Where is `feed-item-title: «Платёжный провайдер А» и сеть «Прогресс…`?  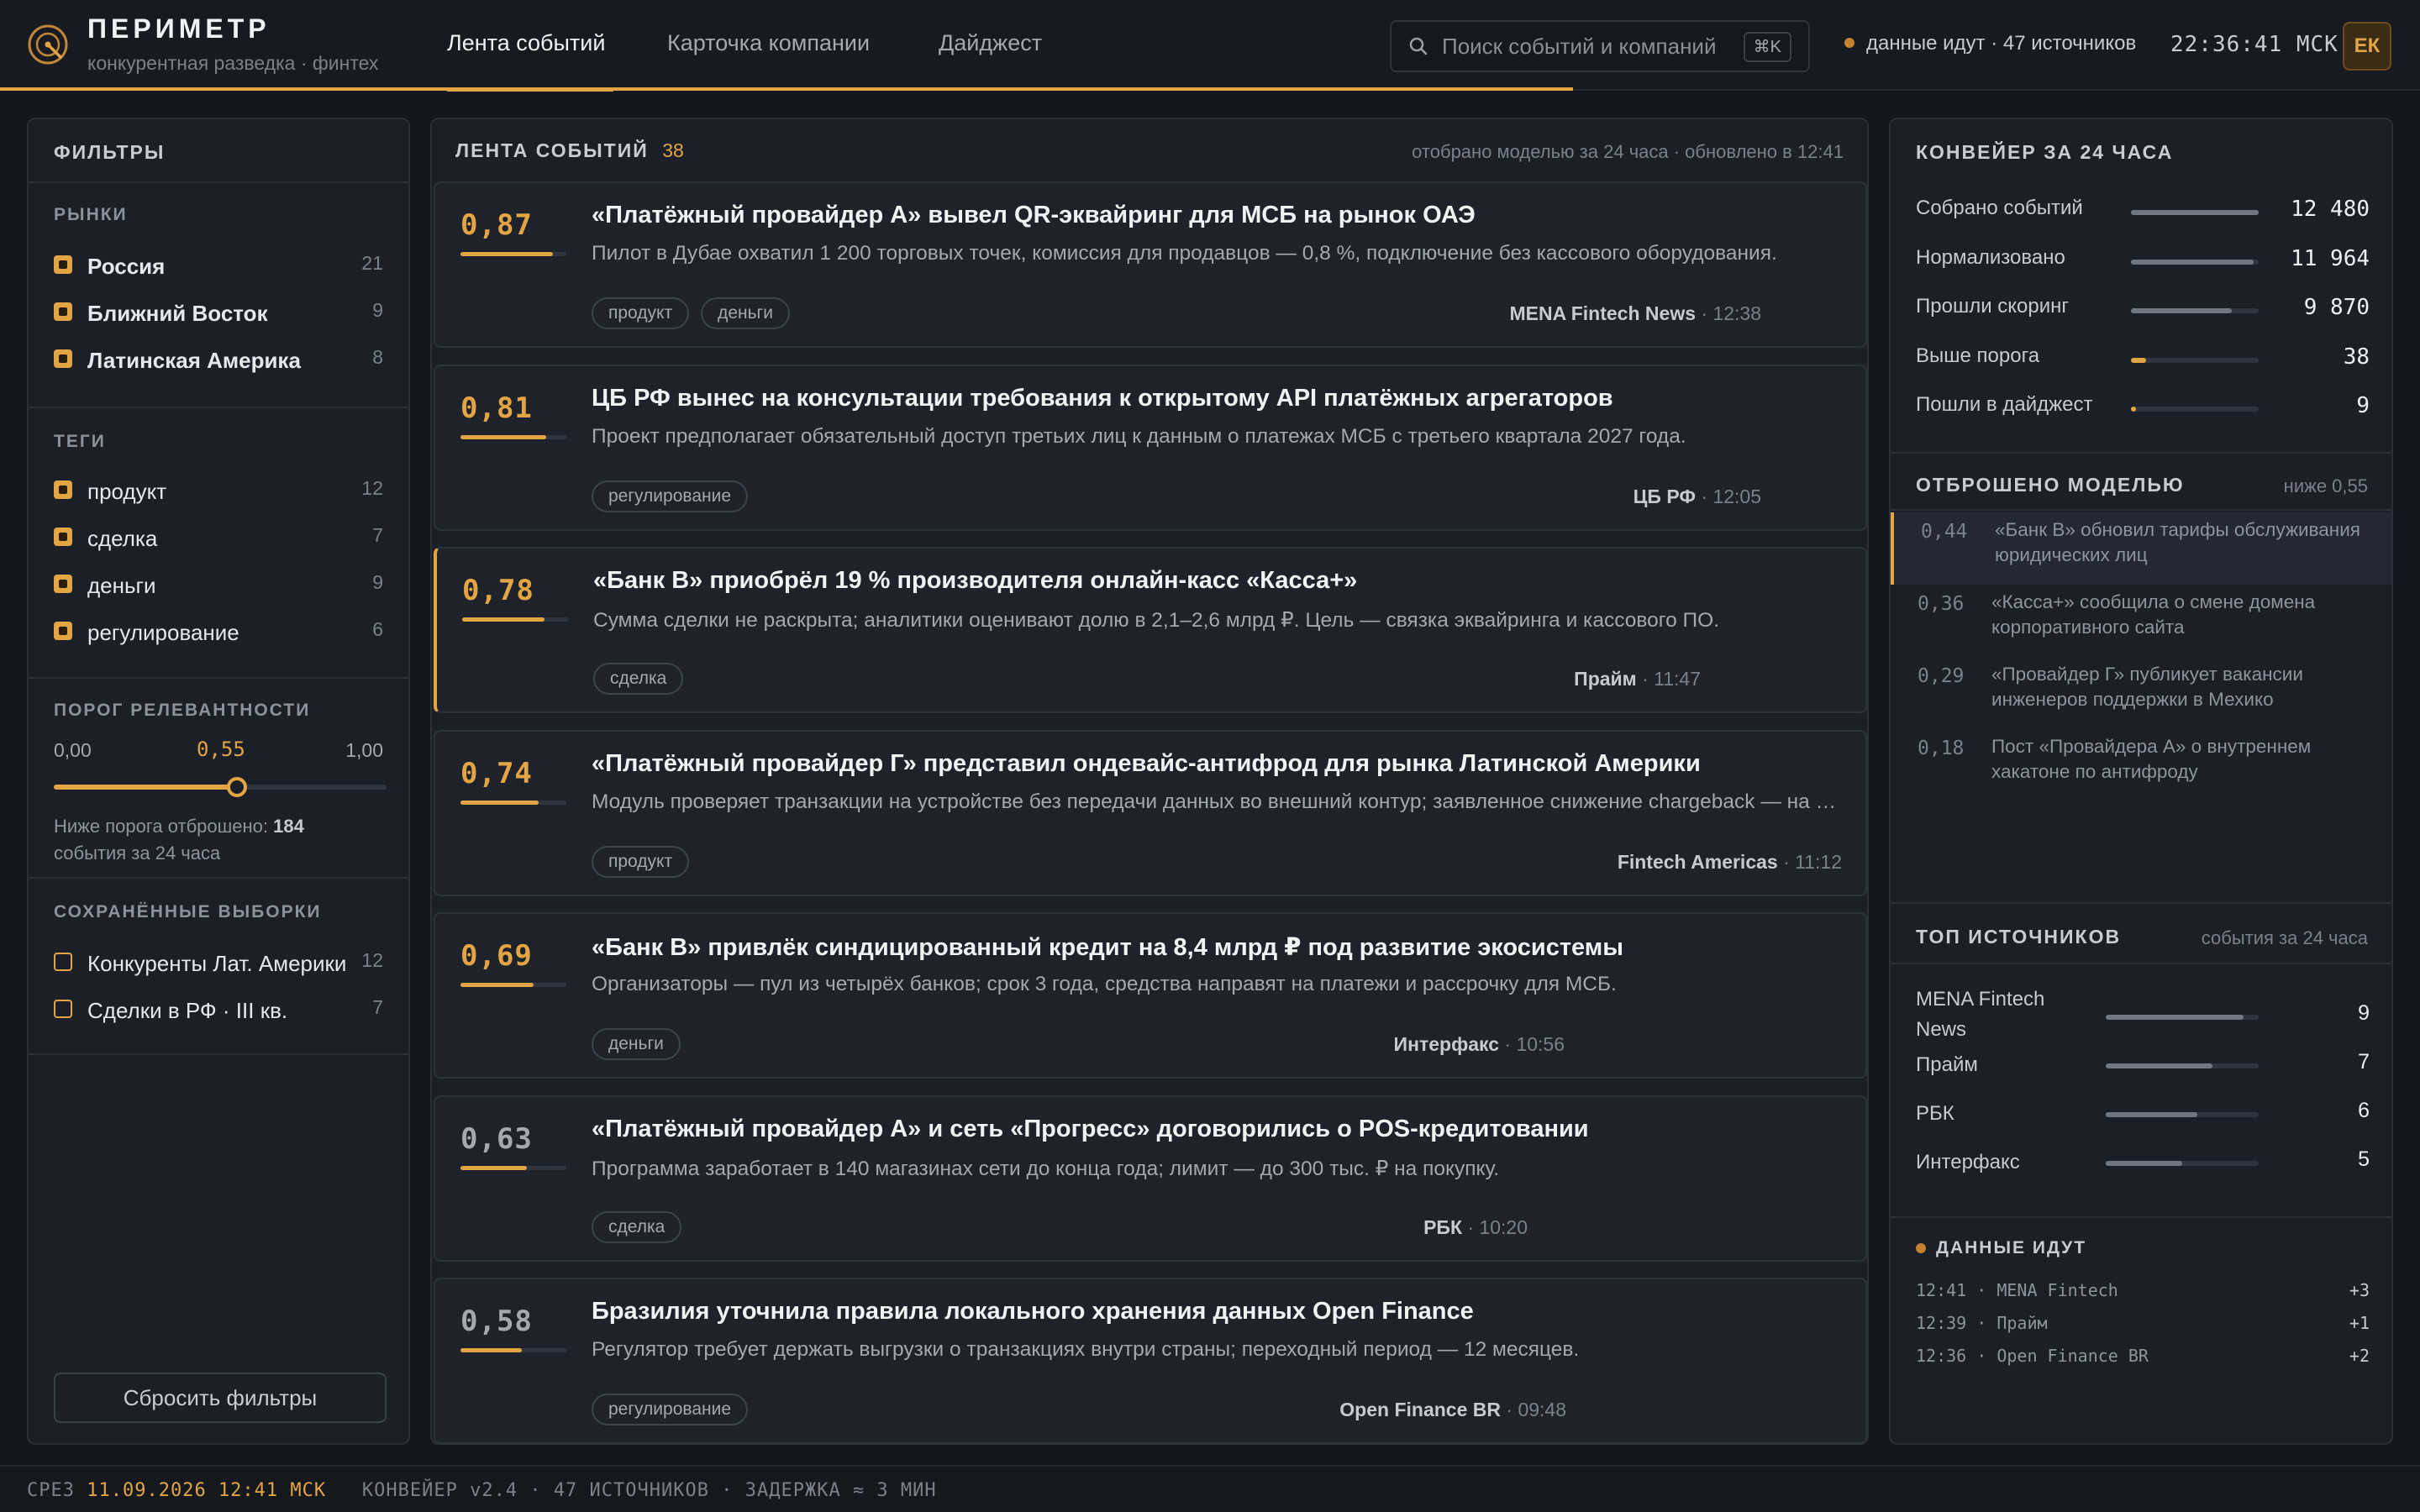
feed-item-title: «Платёжный провайдер А» и сеть «Прогресс… is located at coordinates (1090, 1129).